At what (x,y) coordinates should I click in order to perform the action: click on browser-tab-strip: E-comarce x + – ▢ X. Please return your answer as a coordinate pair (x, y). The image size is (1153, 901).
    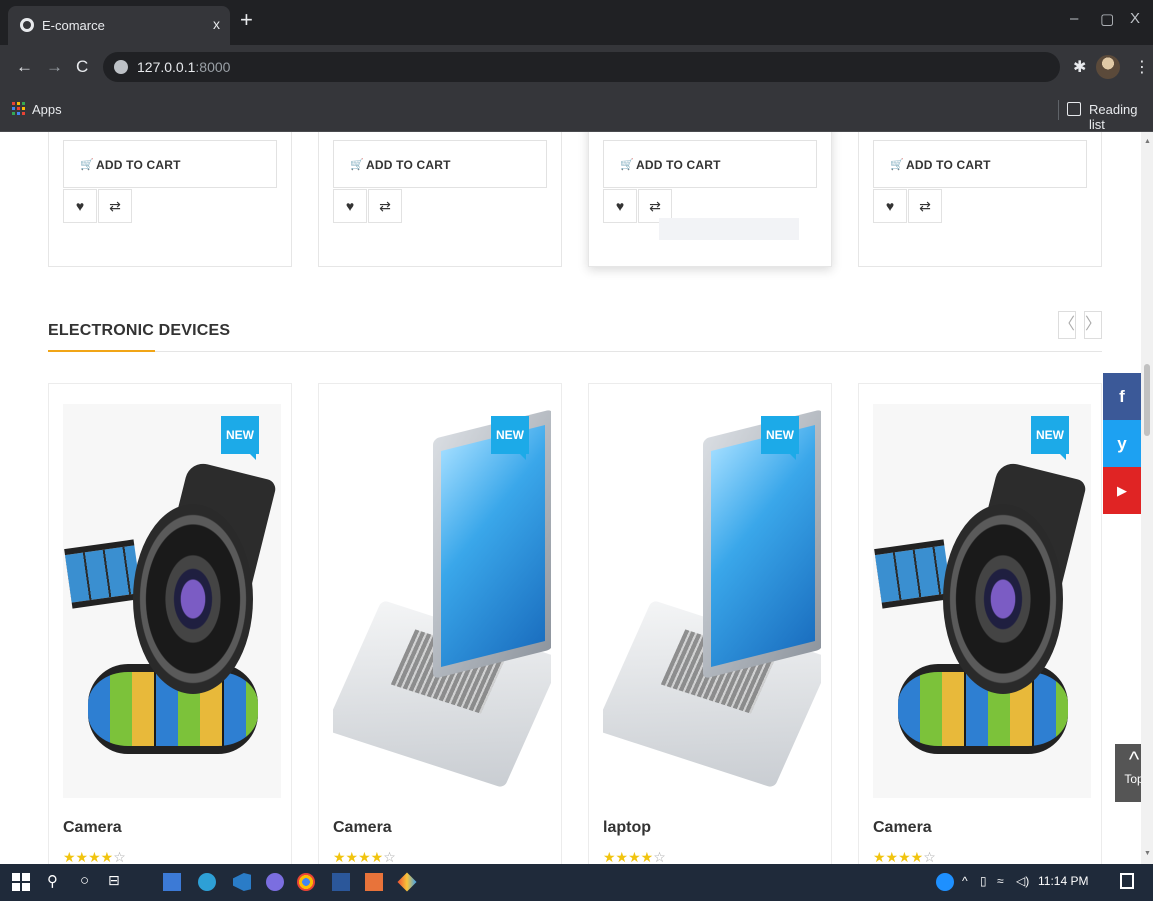
    Looking at the image, I should click on (576, 22).